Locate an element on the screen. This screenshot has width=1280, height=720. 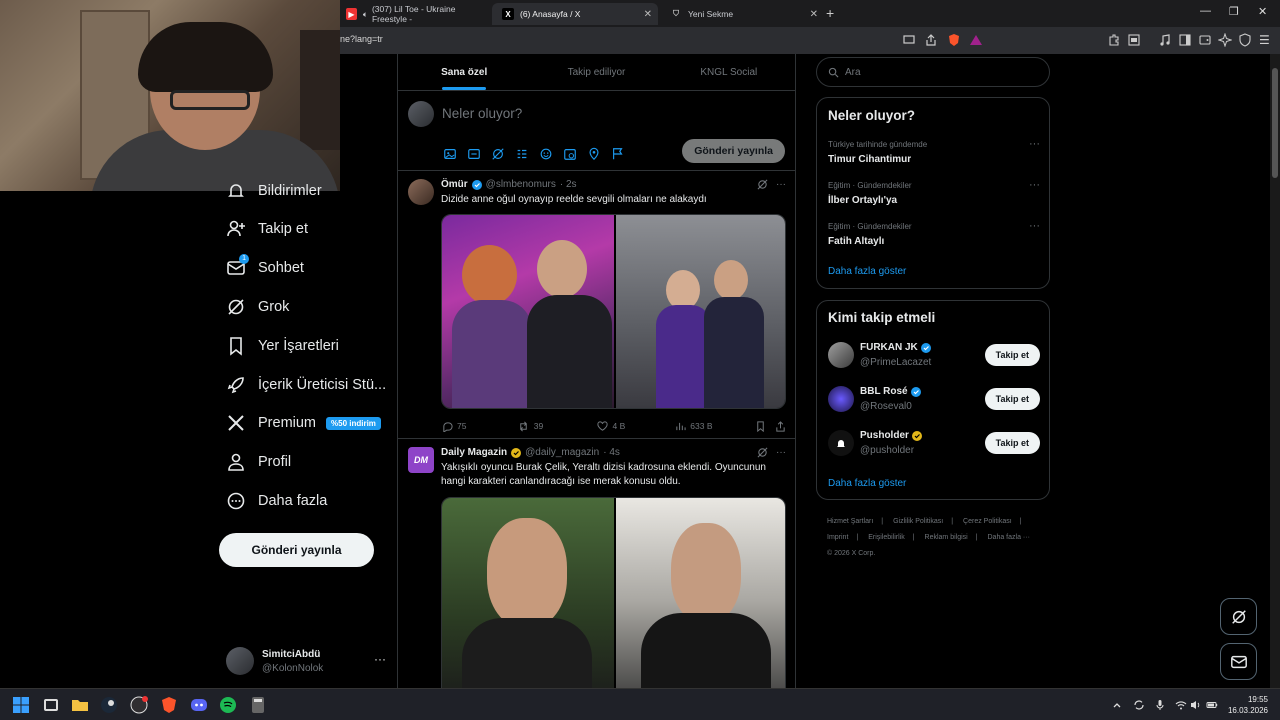
compose-input: Neler oluyor? is located at coordinates (482, 113).